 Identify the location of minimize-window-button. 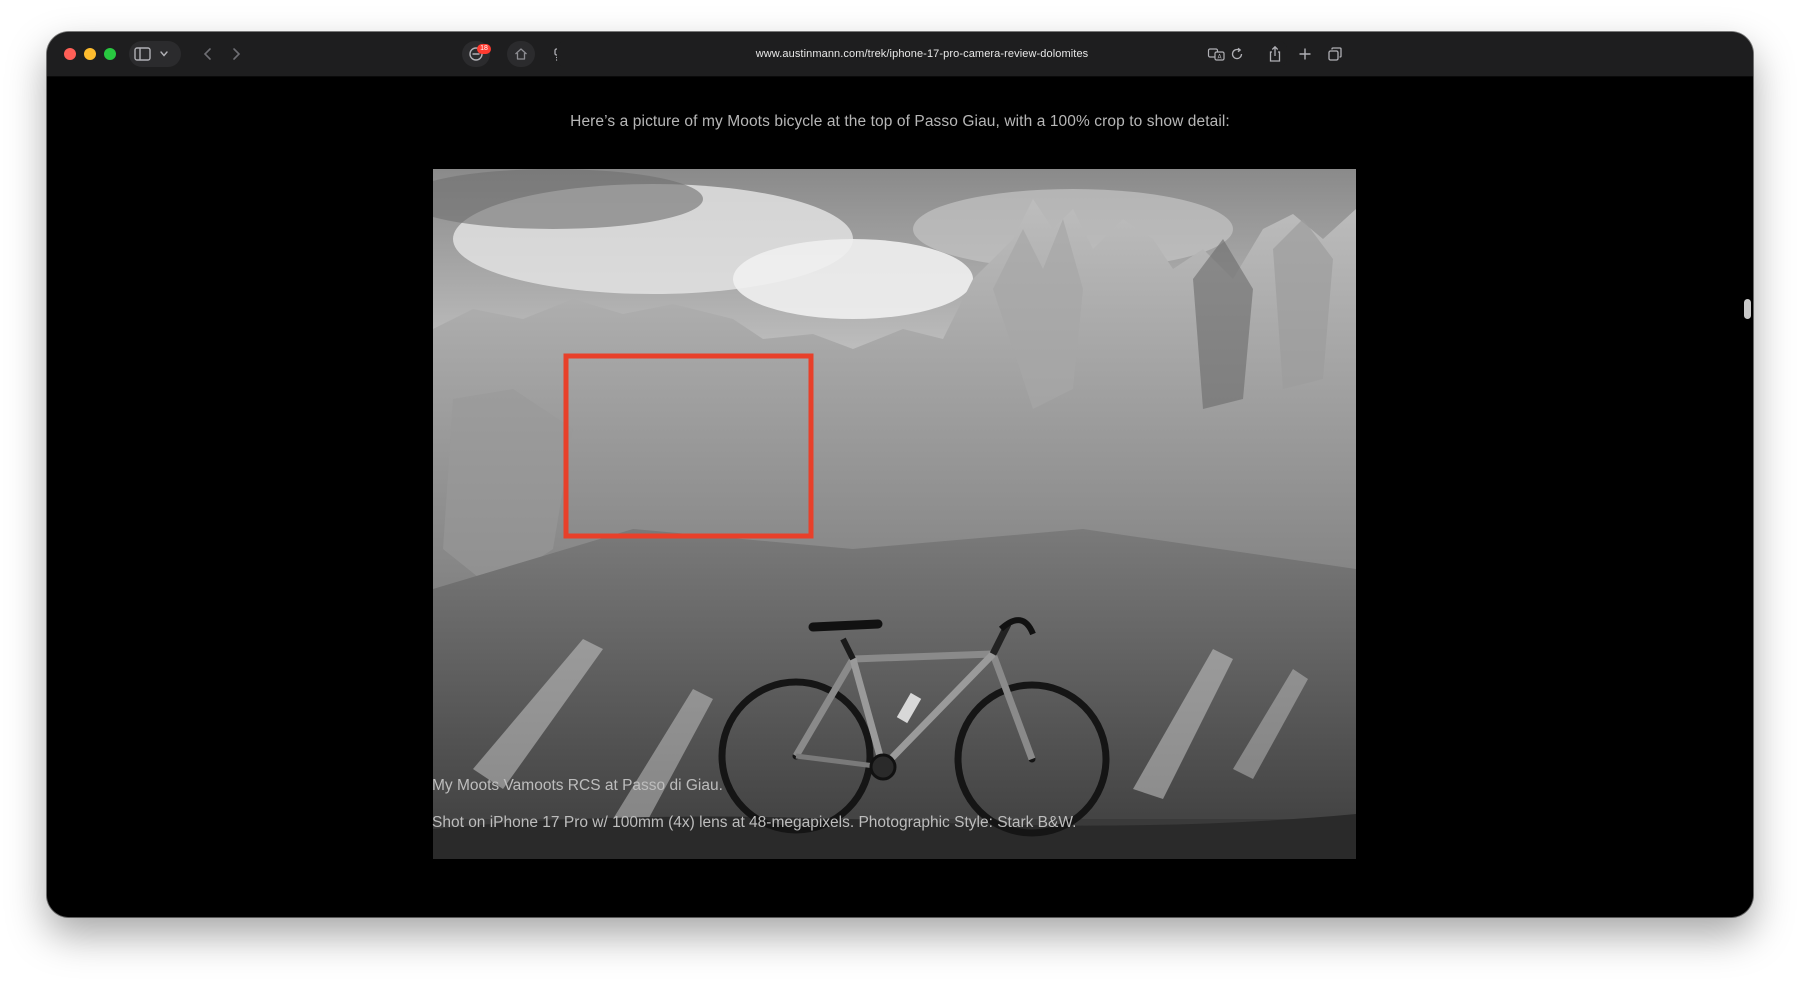
(90, 54).